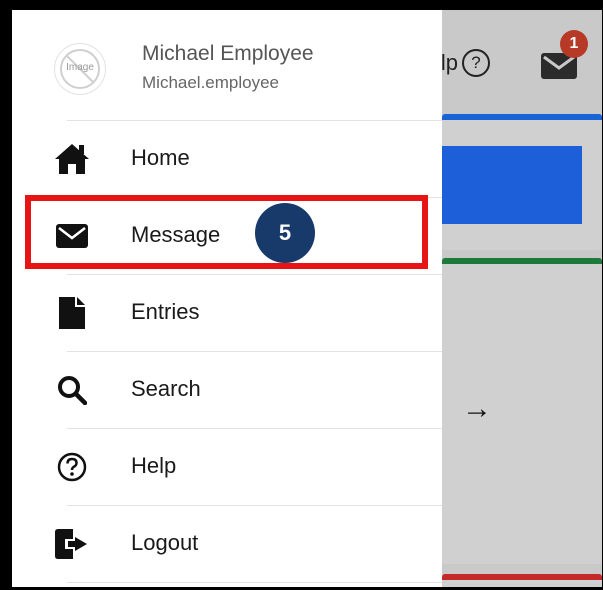 Image resolution: width=603 pixels, height=590 pixels. Describe the element at coordinates (72, 467) in the screenshot. I see `help-icon` at that location.